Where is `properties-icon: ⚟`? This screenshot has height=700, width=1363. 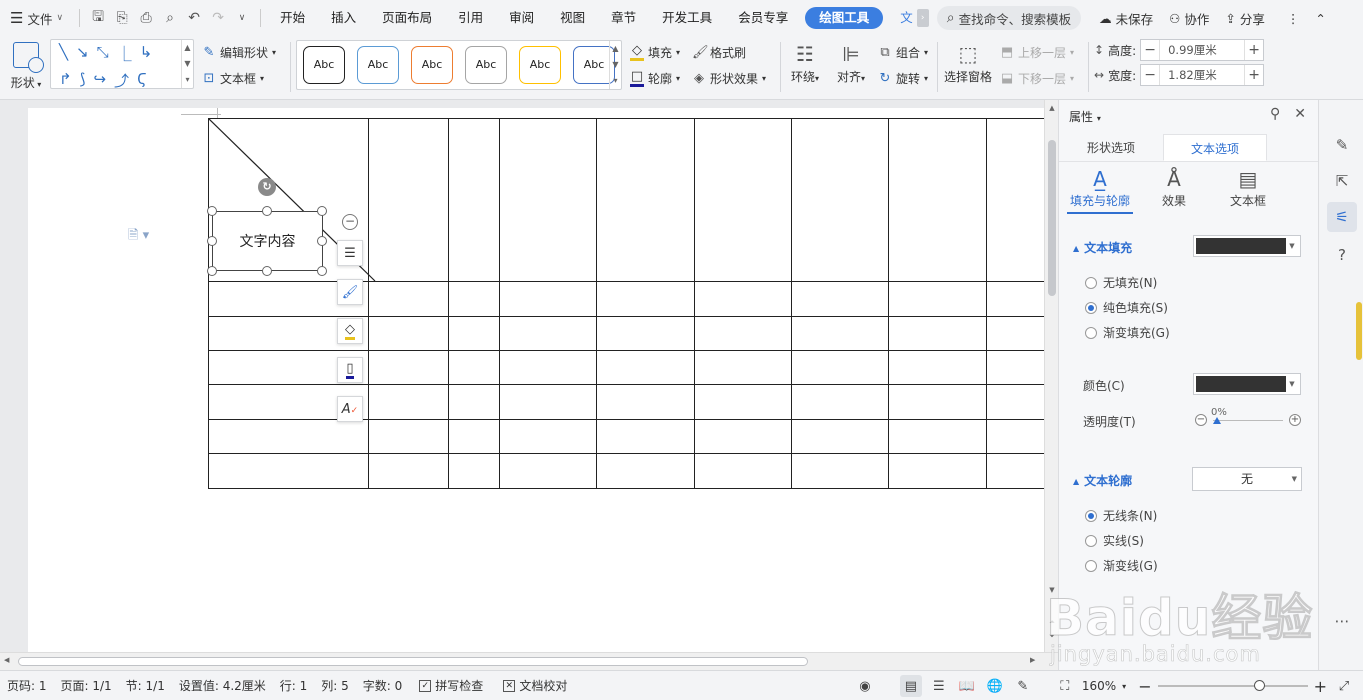 properties-icon: ⚟ is located at coordinates (1342, 217).